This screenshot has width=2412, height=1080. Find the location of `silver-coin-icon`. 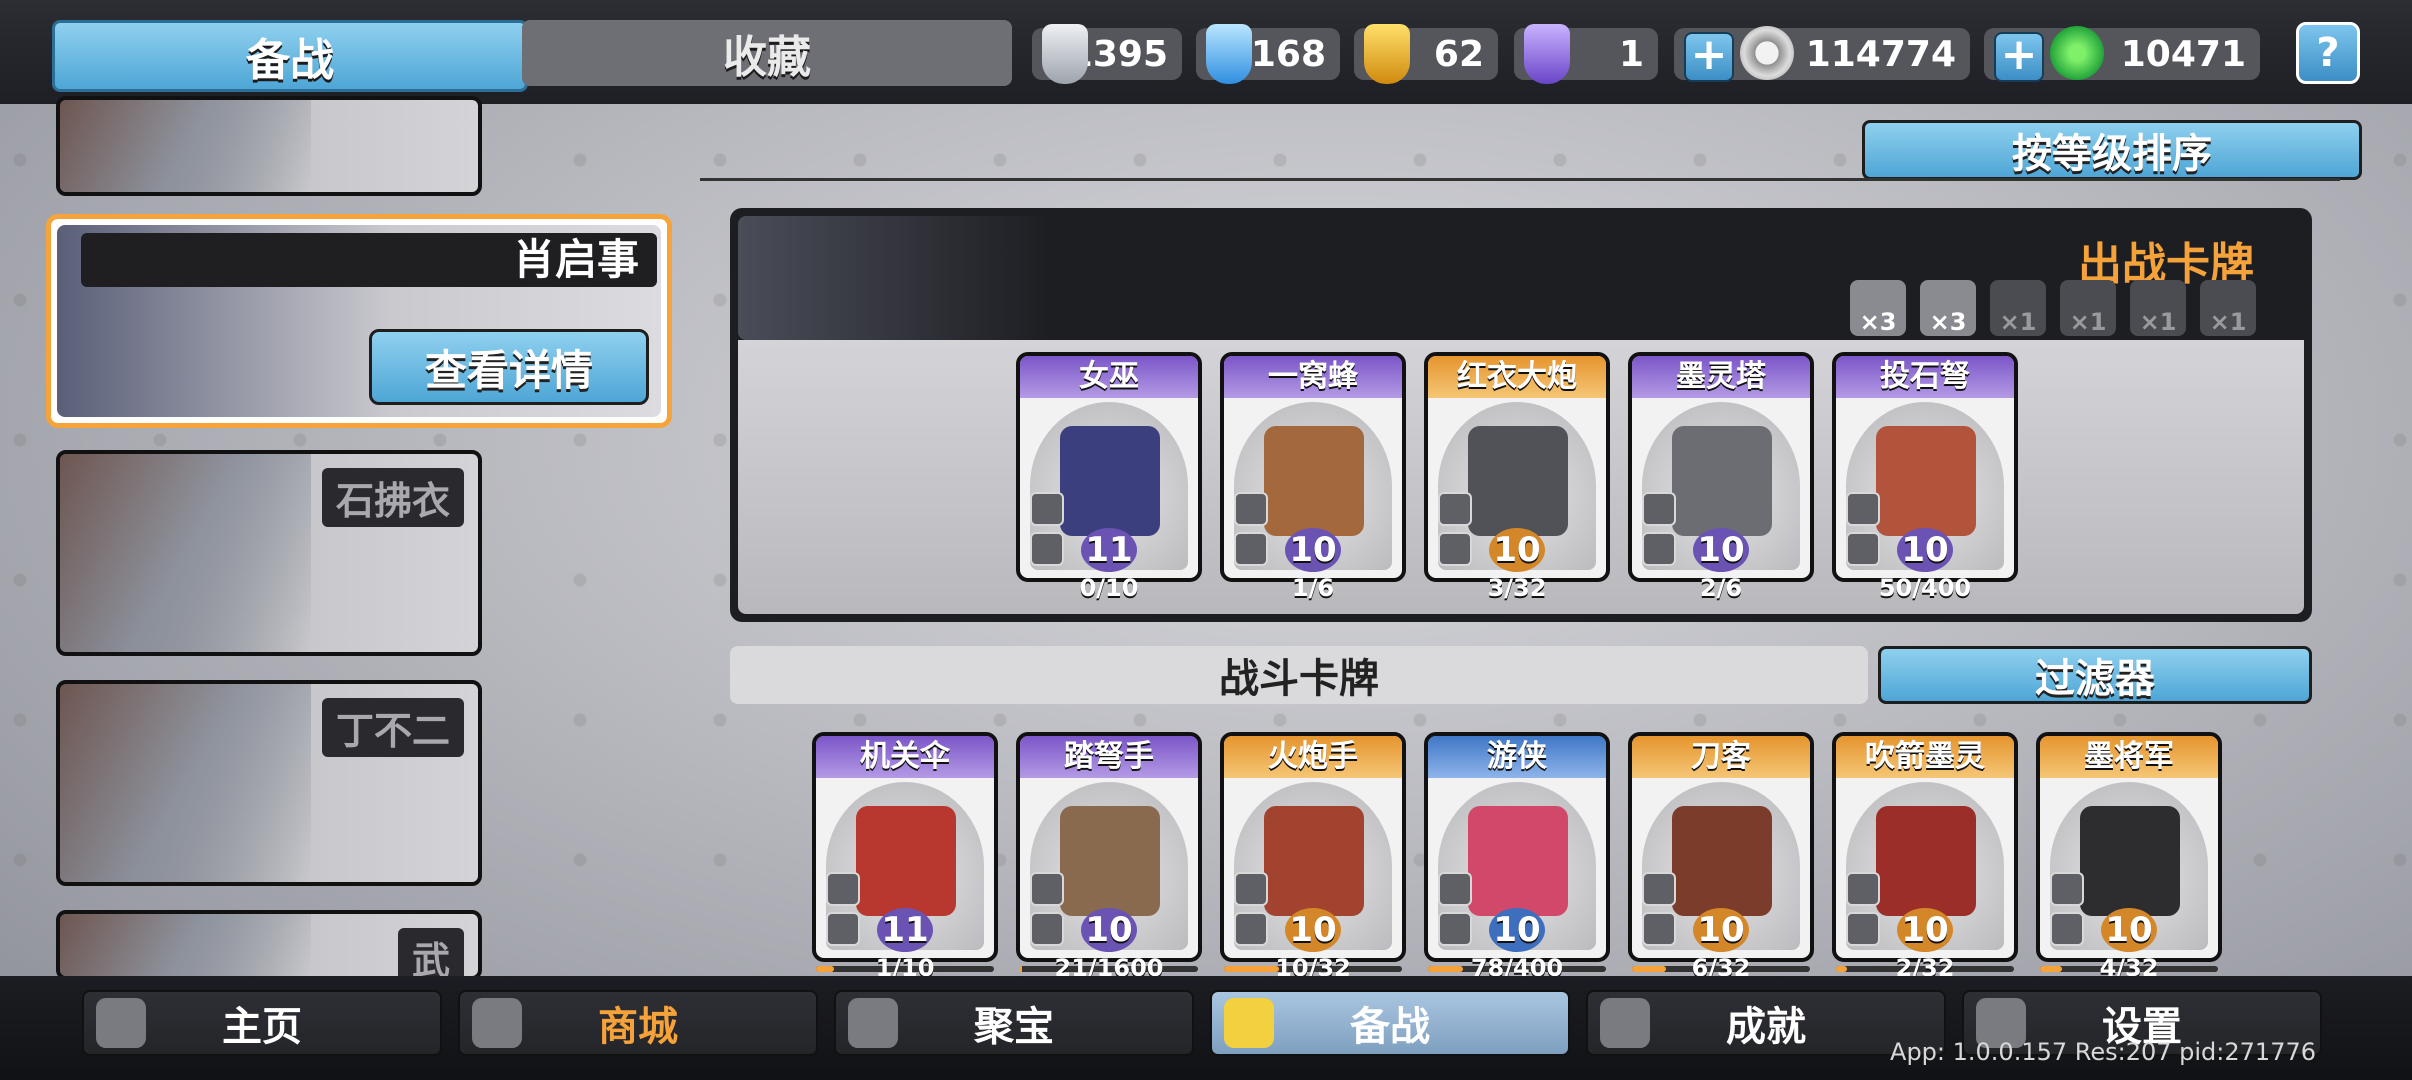

silver-coin-icon is located at coordinates (1767, 53).